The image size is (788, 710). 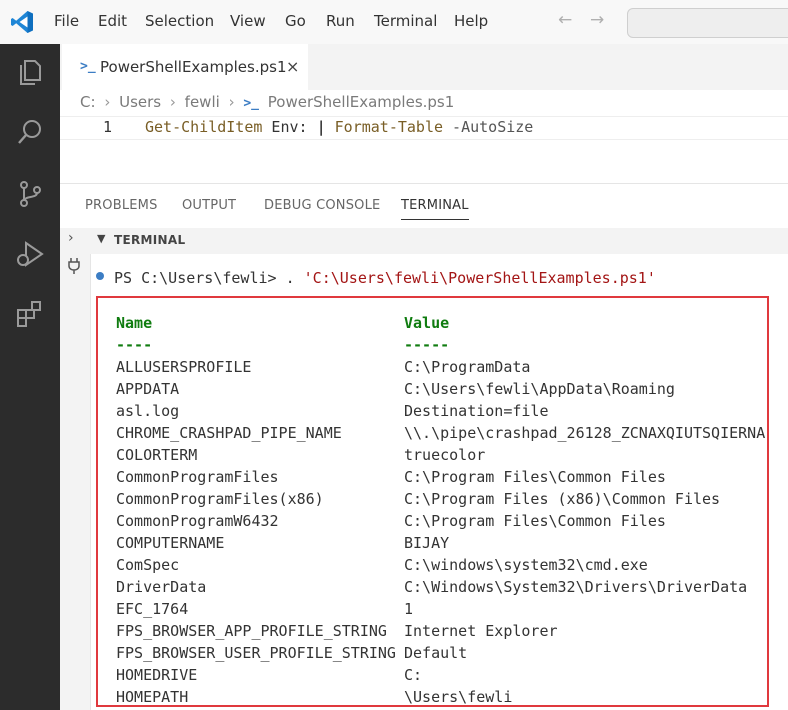 What do you see at coordinates (322, 205) in the screenshot?
I see `tab-debug-console: DEBUG CONSOLE` at bounding box center [322, 205].